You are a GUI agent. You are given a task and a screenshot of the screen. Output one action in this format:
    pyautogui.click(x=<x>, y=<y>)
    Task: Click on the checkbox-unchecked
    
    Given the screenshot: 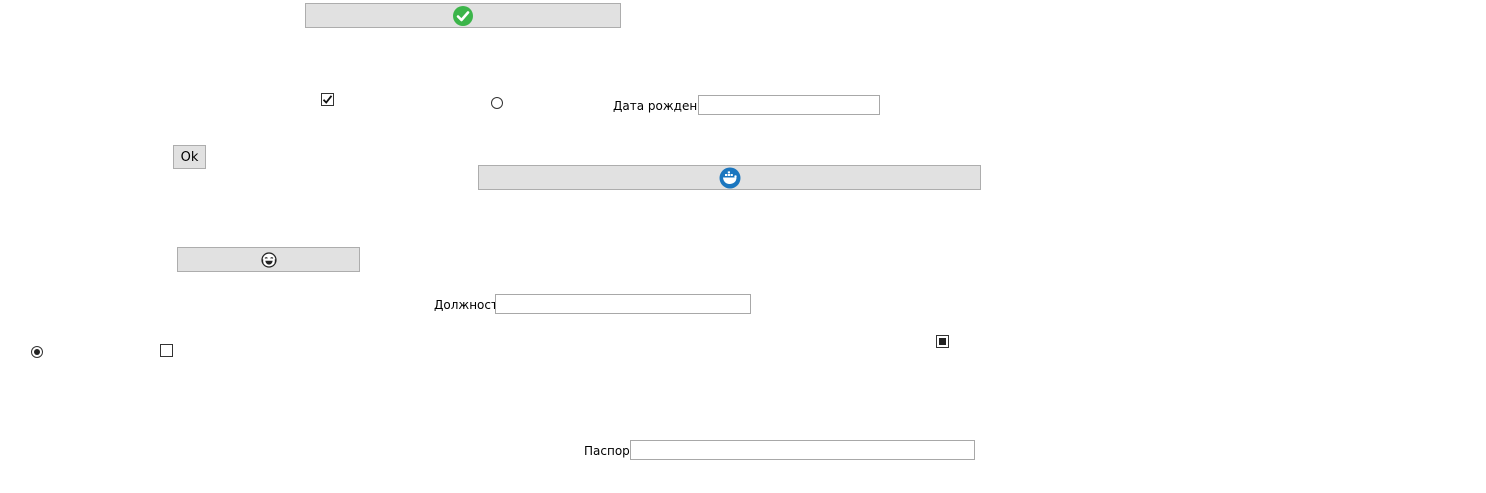 What is the action you would take?
    pyautogui.click(x=166, y=350)
    